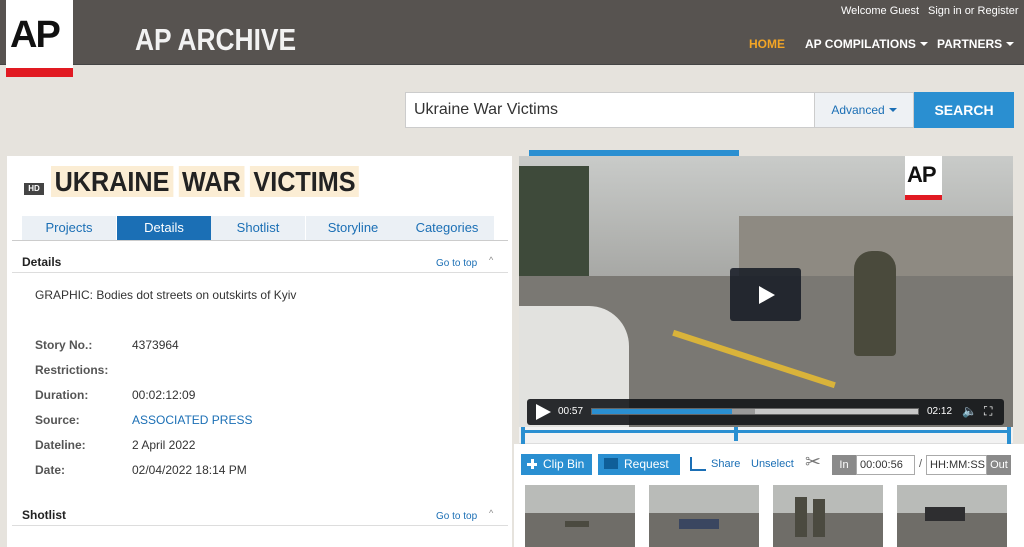 This screenshot has height=547, width=1024. Describe the element at coordinates (970, 44) in the screenshot. I see `nav-partners-label: PARTNERS` at that location.